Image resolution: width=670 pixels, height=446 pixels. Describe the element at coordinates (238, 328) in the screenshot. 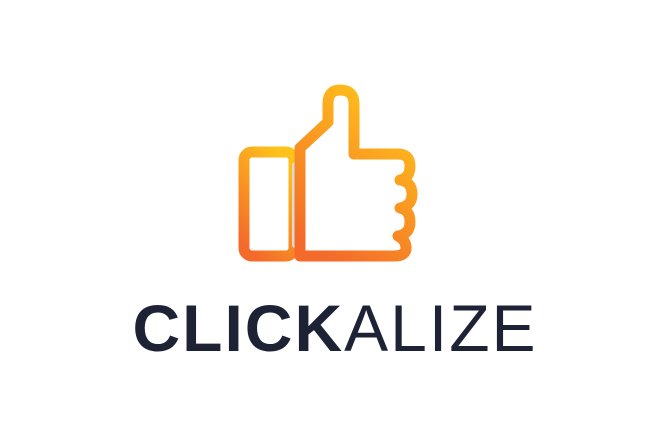

I see `wordmark-bold: CLICK` at that location.